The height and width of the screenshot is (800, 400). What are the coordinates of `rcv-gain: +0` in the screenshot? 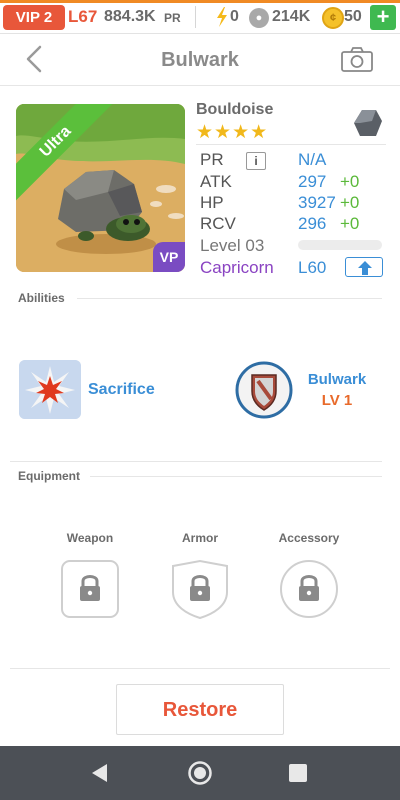 It's located at (350, 223).